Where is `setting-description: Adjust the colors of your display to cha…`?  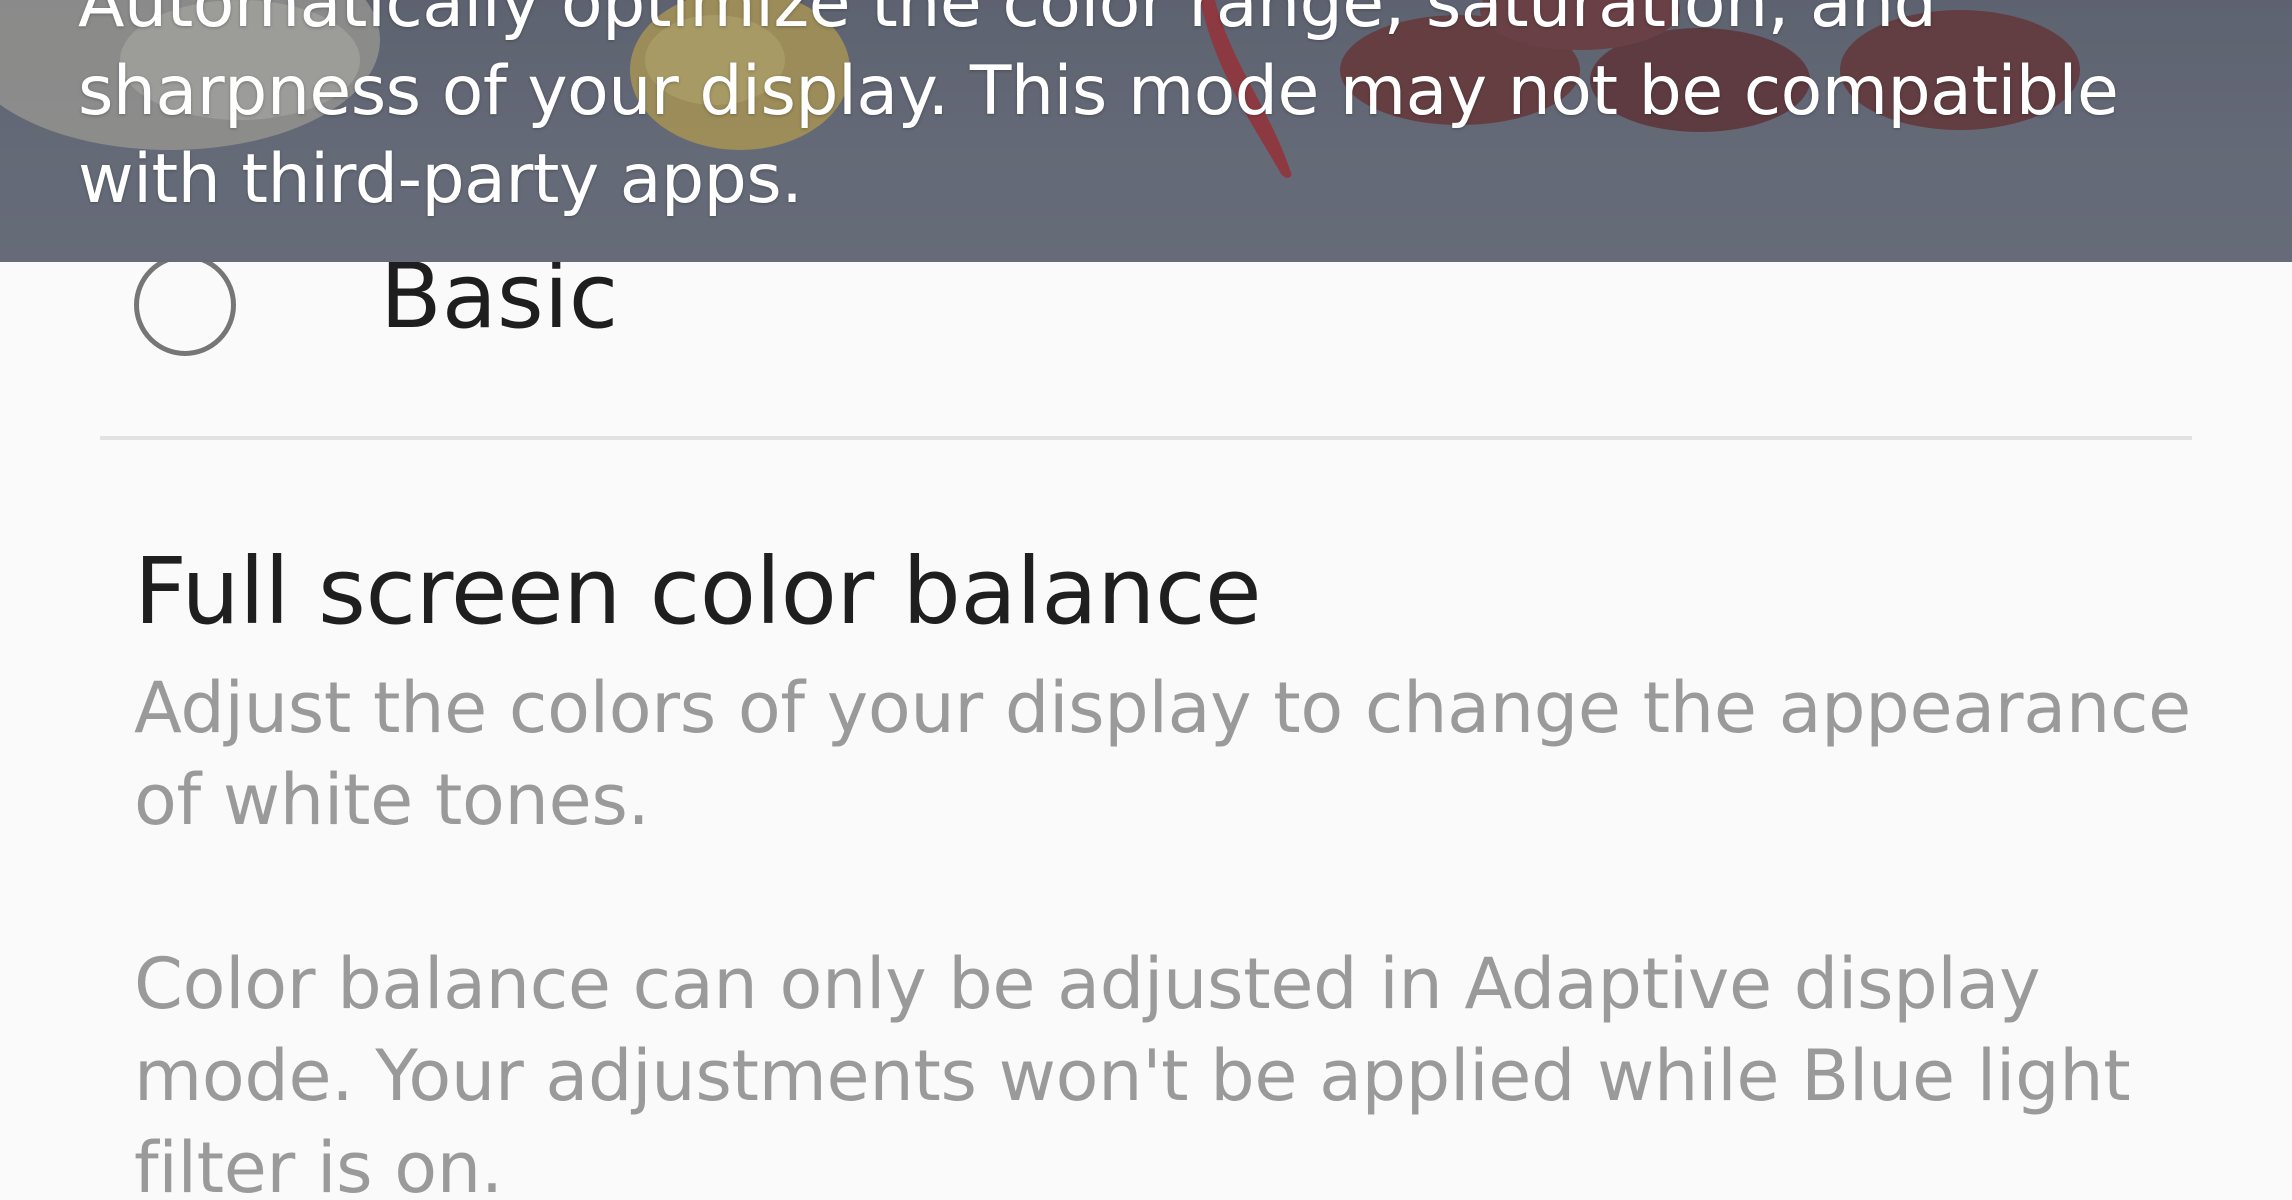
setting-description: Adjust the colors of your display to cha… is located at coordinates (1162, 754).